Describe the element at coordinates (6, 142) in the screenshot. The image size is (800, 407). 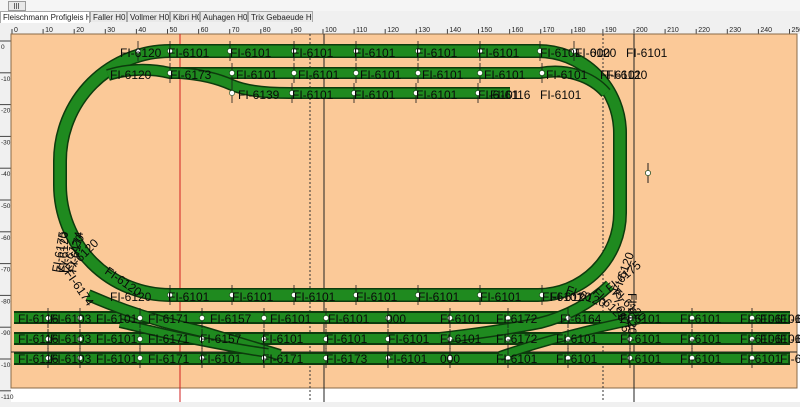
I see `ruler-y-label: -30` at that location.